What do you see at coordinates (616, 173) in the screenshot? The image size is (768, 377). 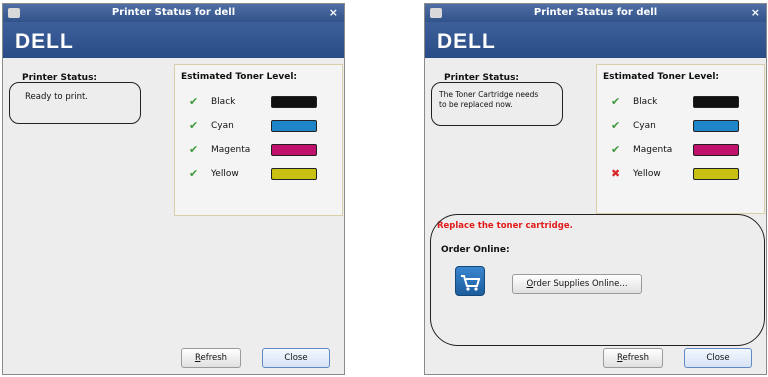 I see `error-icon: ✖` at bounding box center [616, 173].